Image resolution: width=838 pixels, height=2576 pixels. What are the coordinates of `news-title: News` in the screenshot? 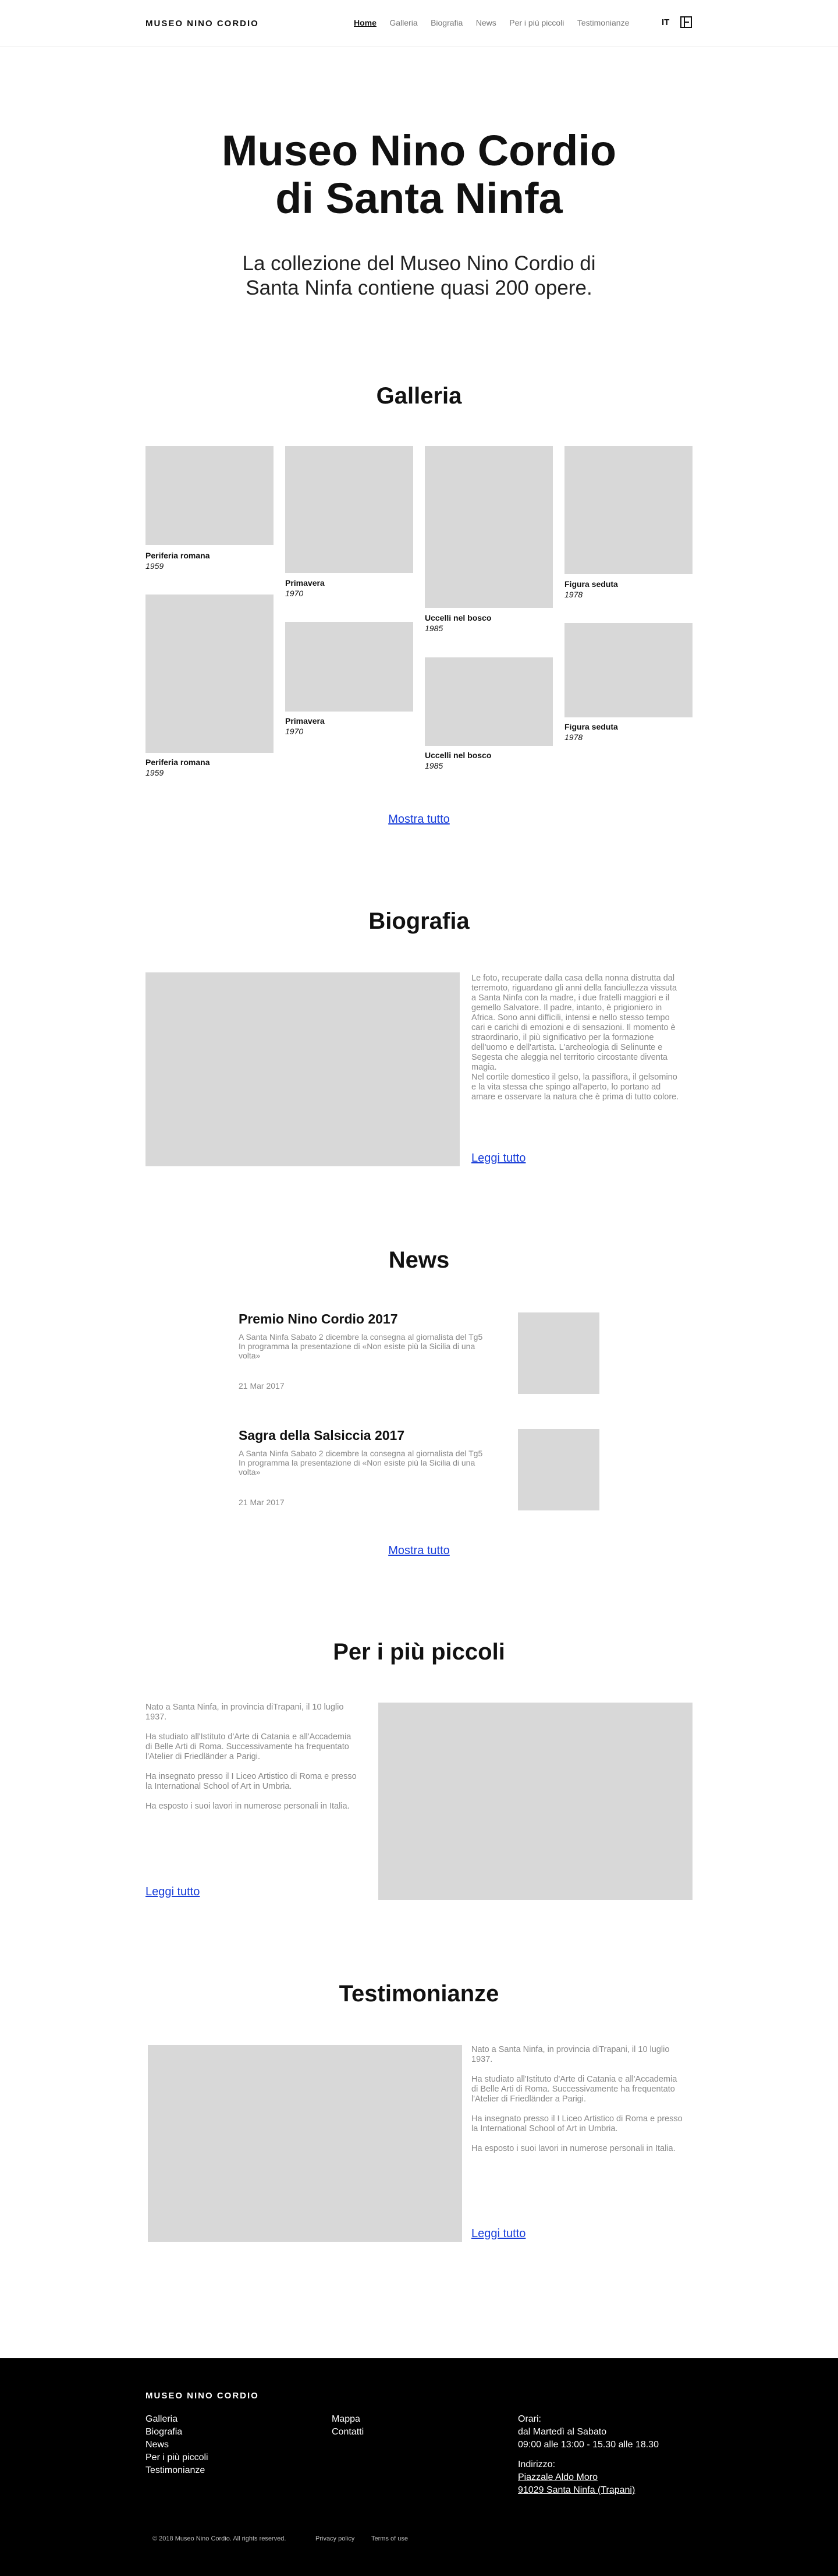 It's located at (419, 1260).